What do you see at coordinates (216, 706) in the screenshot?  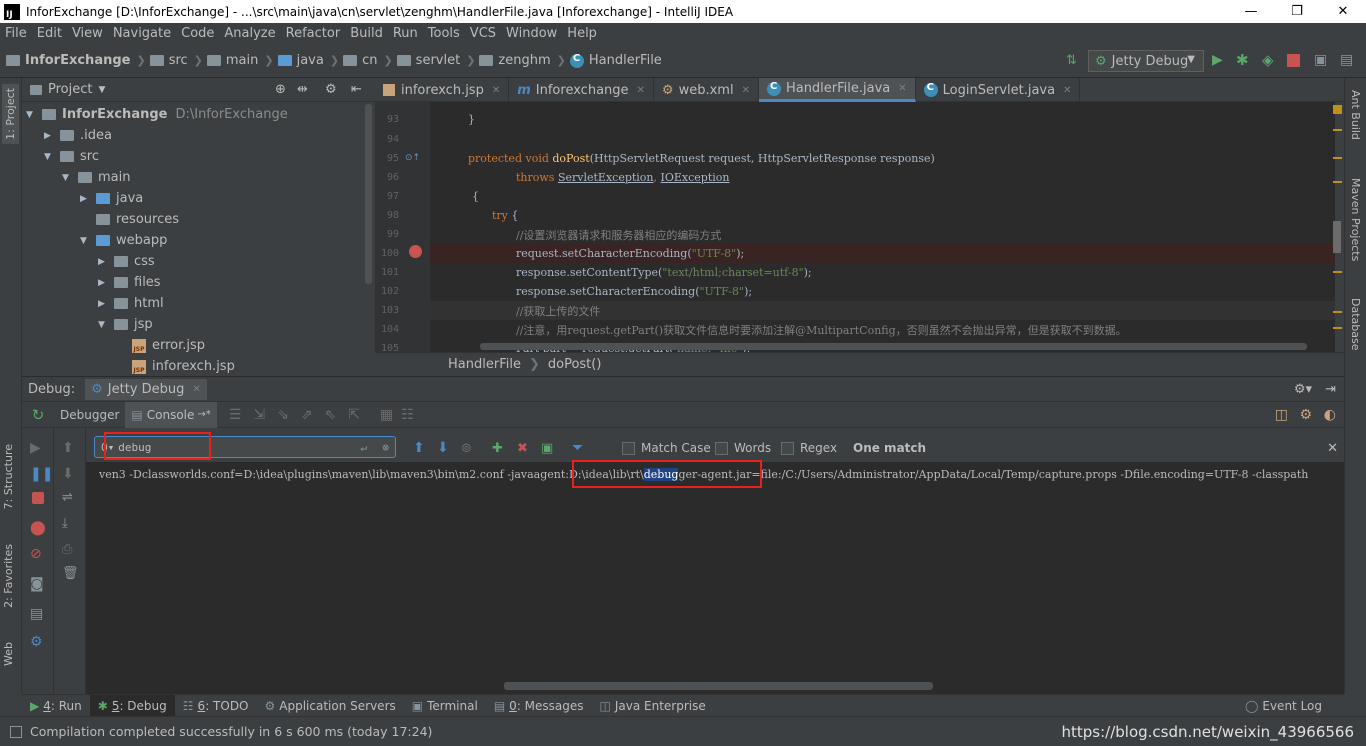 I see `bottom-tab-todo: ☷ 6: TODO` at bounding box center [216, 706].